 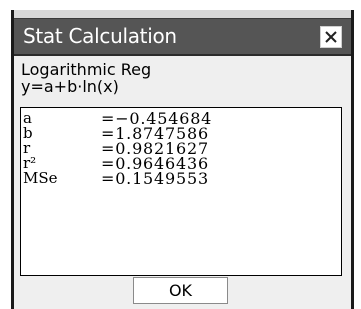 What do you see at coordinates (182, 14) in the screenshot?
I see `top-band` at bounding box center [182, 14].